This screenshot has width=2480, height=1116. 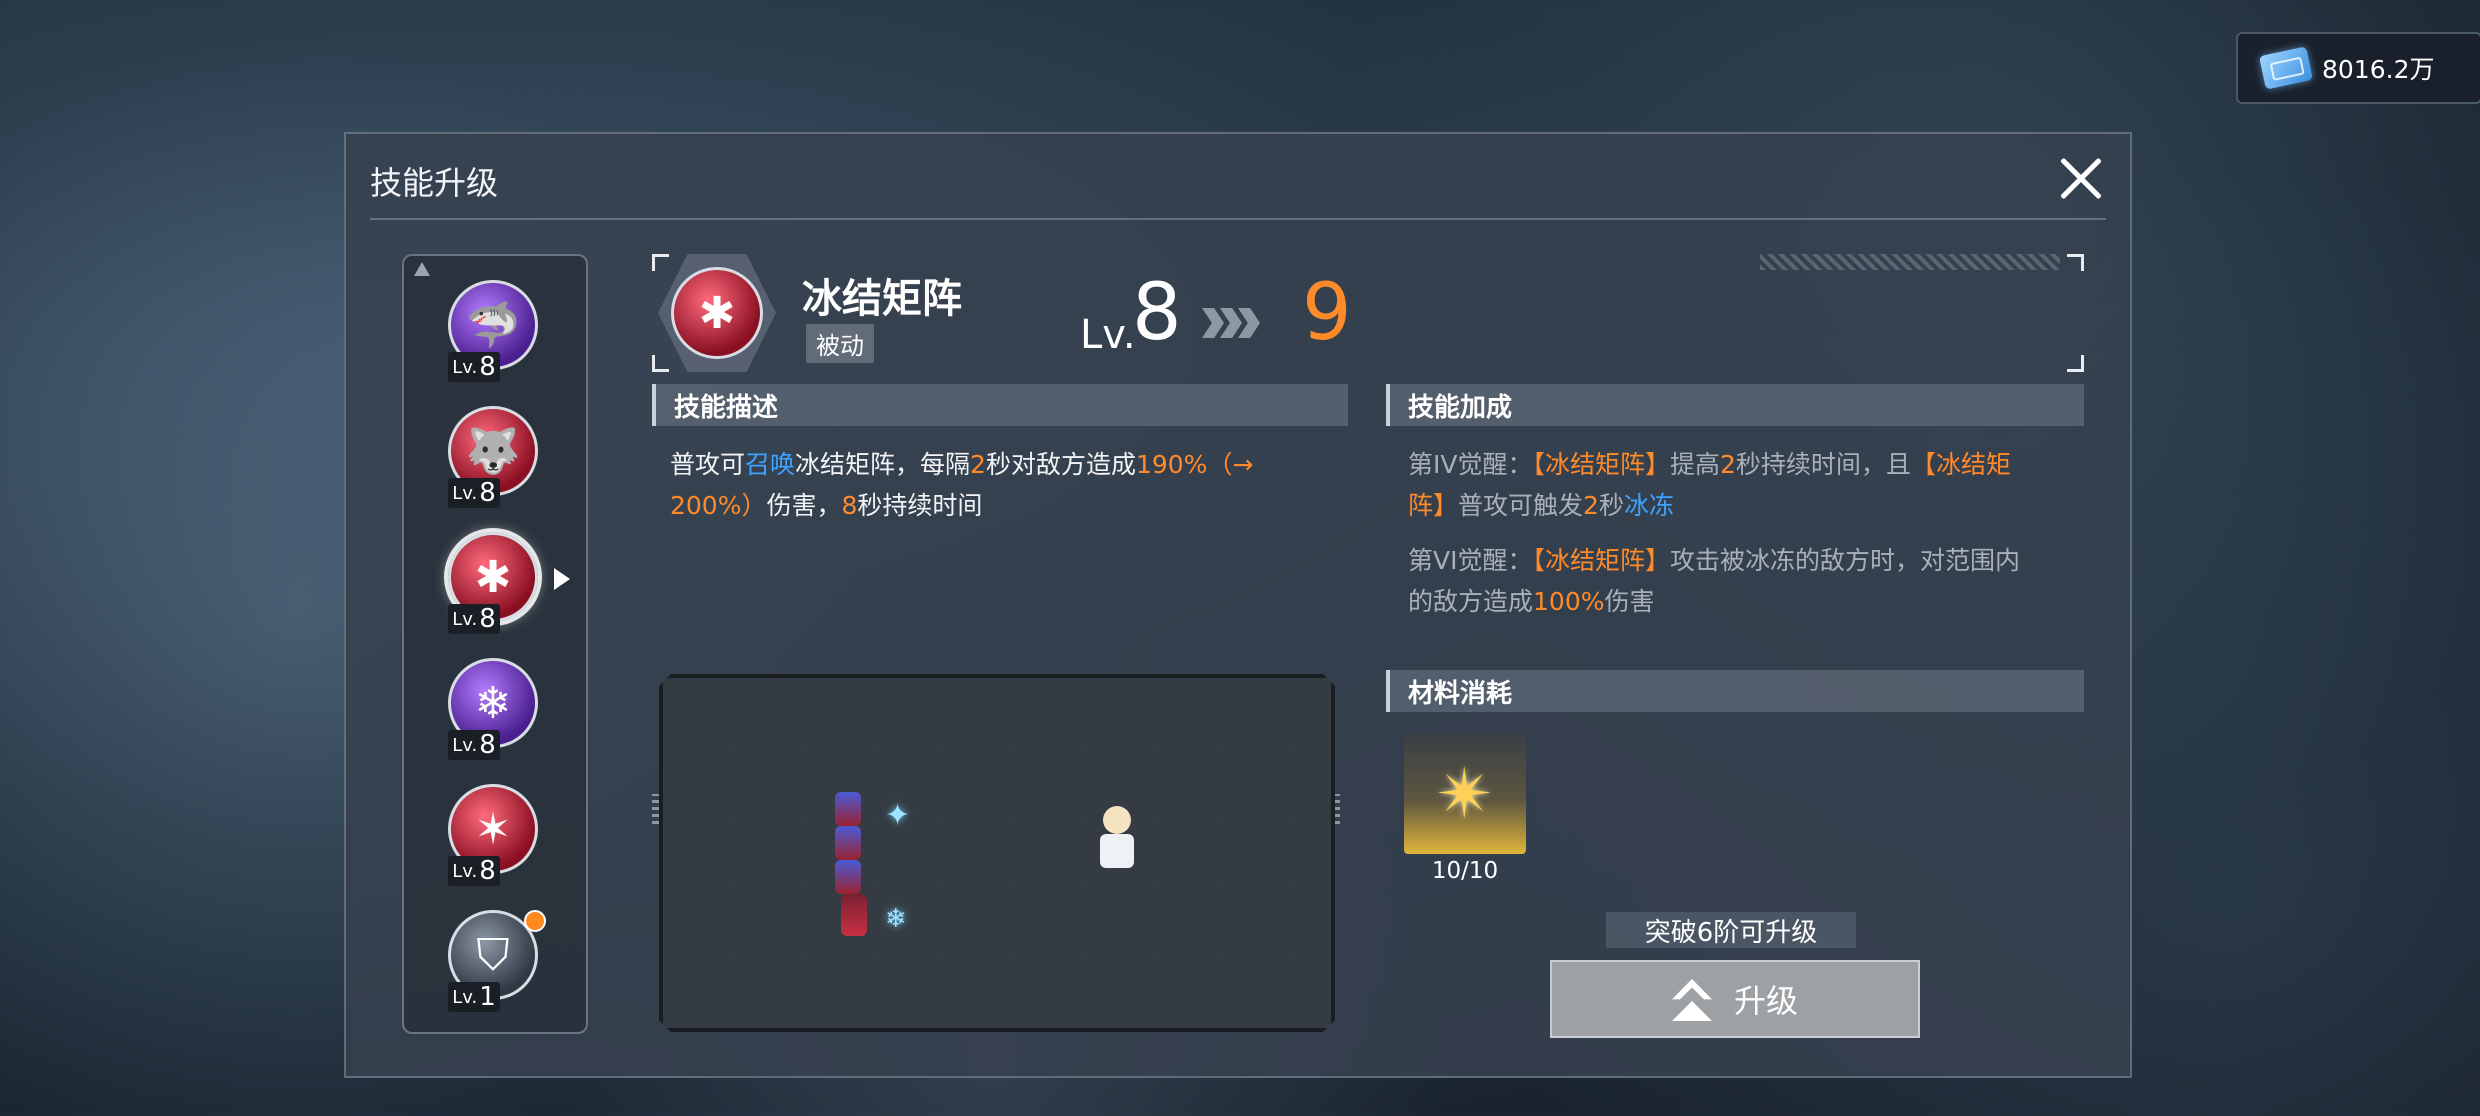 What do you see at coordinates (1714, 581) in the screenshot?
I see `awakening-bonus-vi: 第VI觉醒：【冰结矩阵】攻击被冰冻的敌方时，对范围内 的敌方造成100%伤害` at bounding box center [1714, 581].